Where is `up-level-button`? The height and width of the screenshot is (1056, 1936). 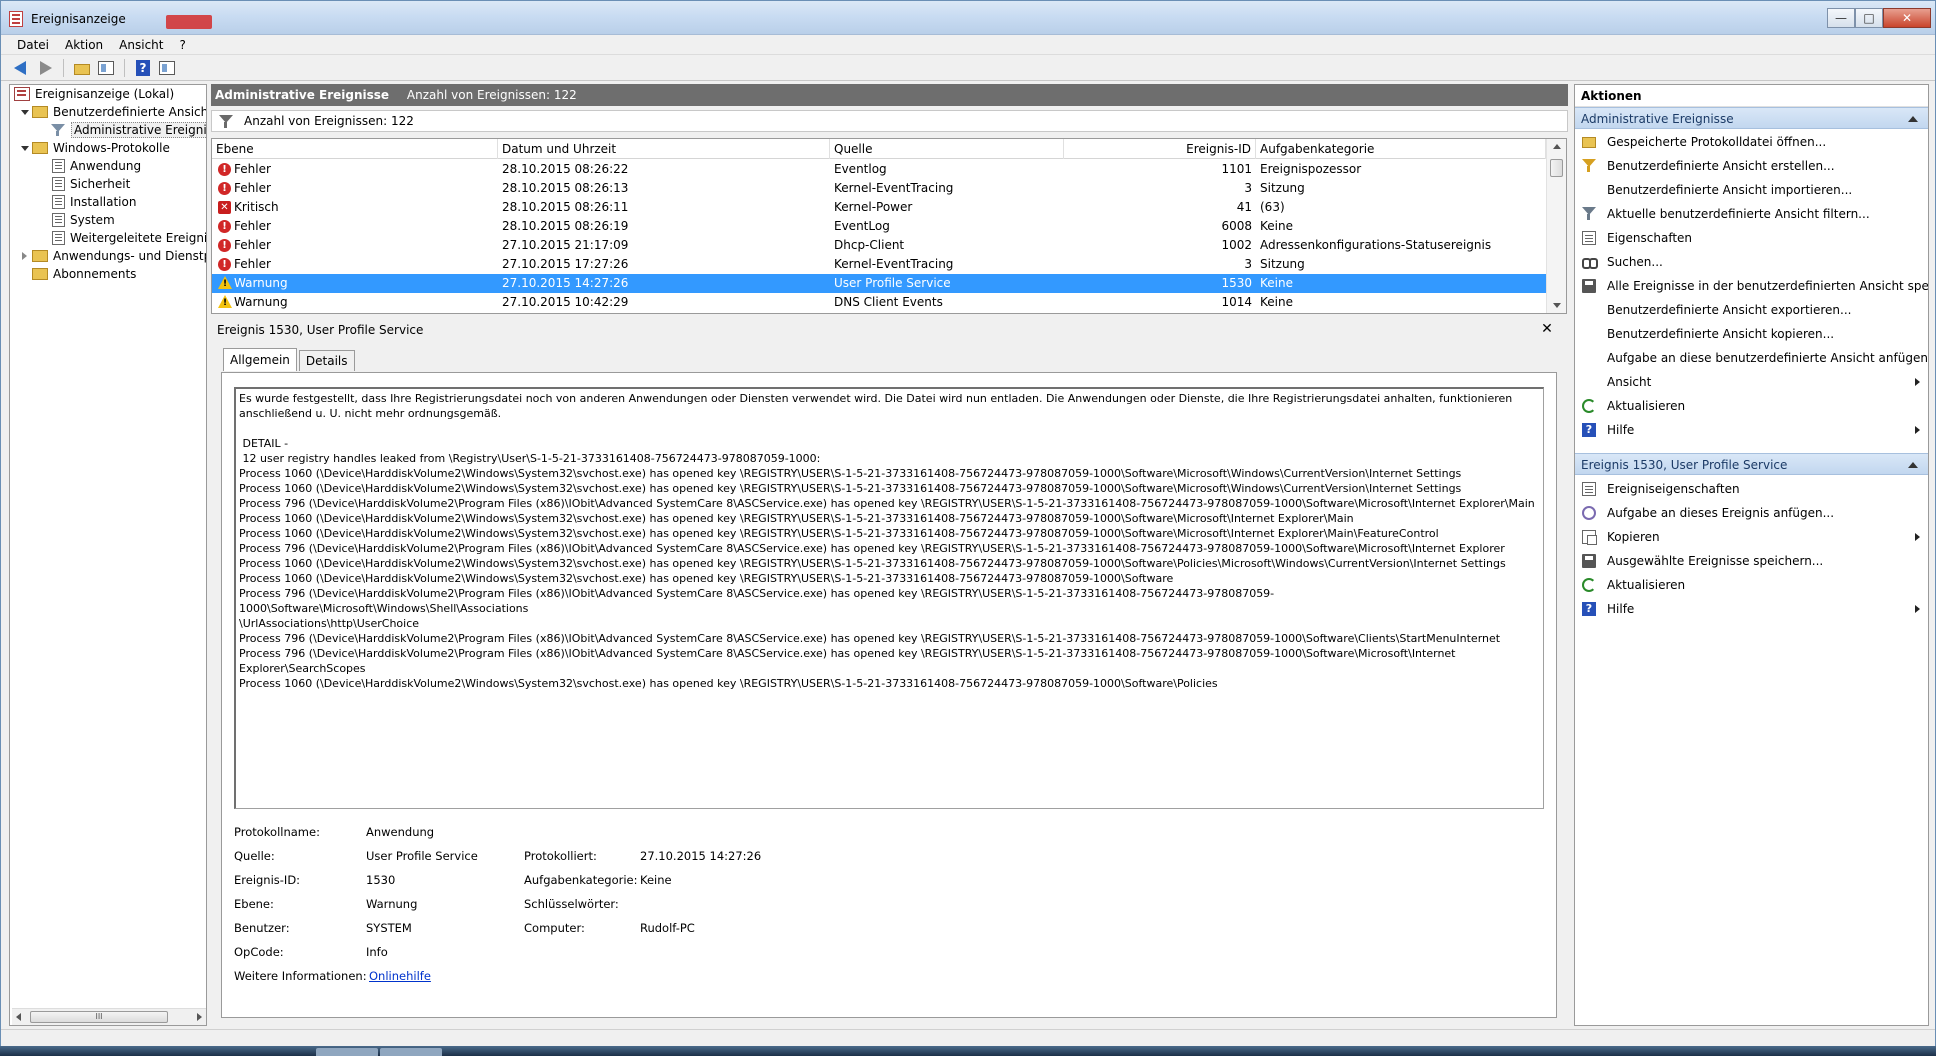
up-level-button is located at coordinates (82, 68).